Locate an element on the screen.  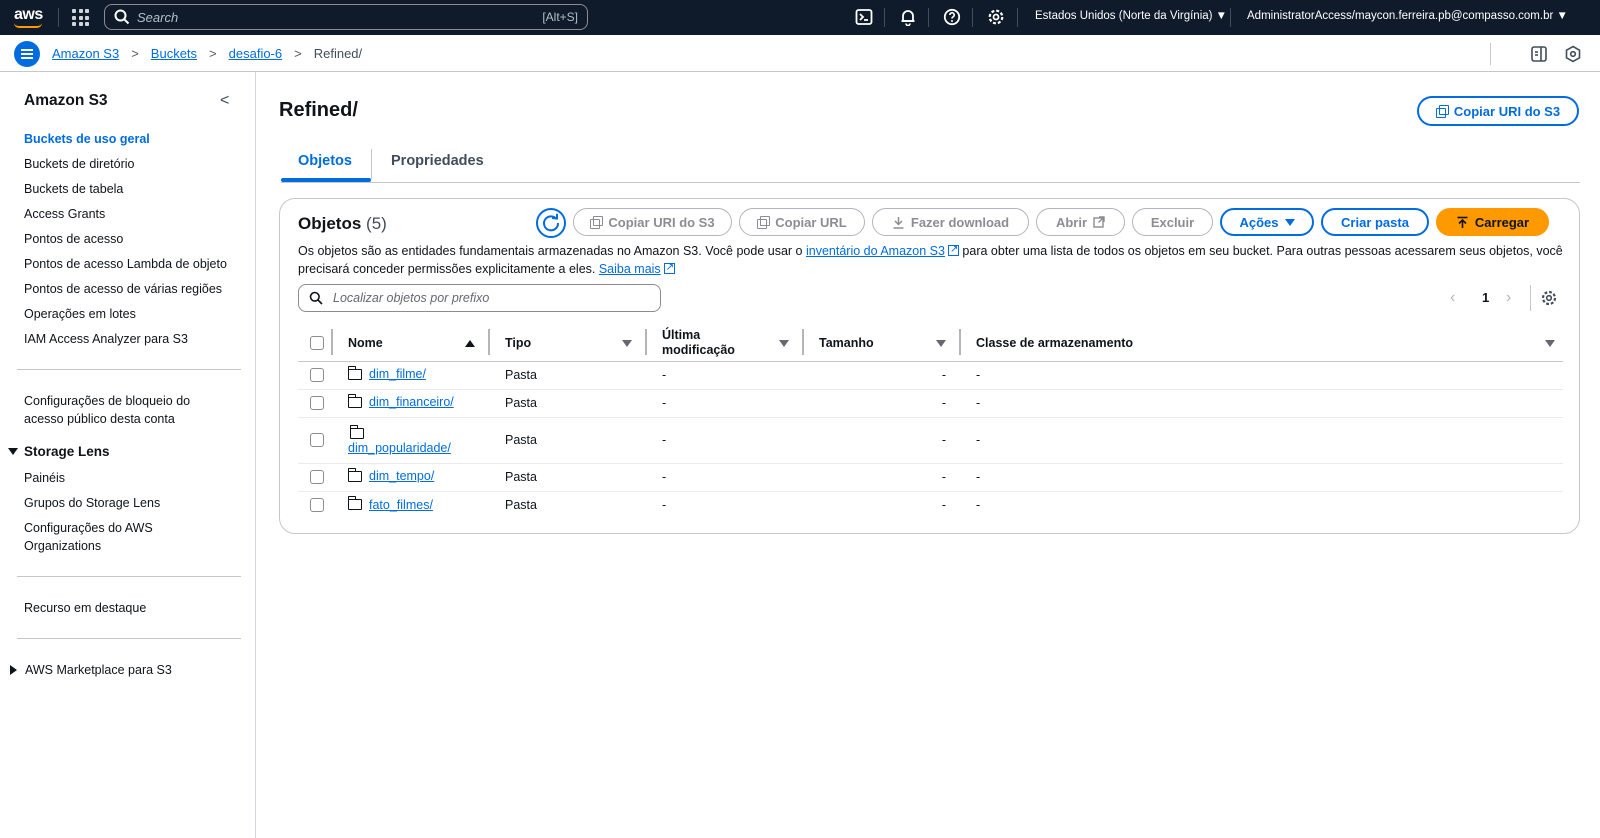
help-icon is located at coordinates (952, 17).